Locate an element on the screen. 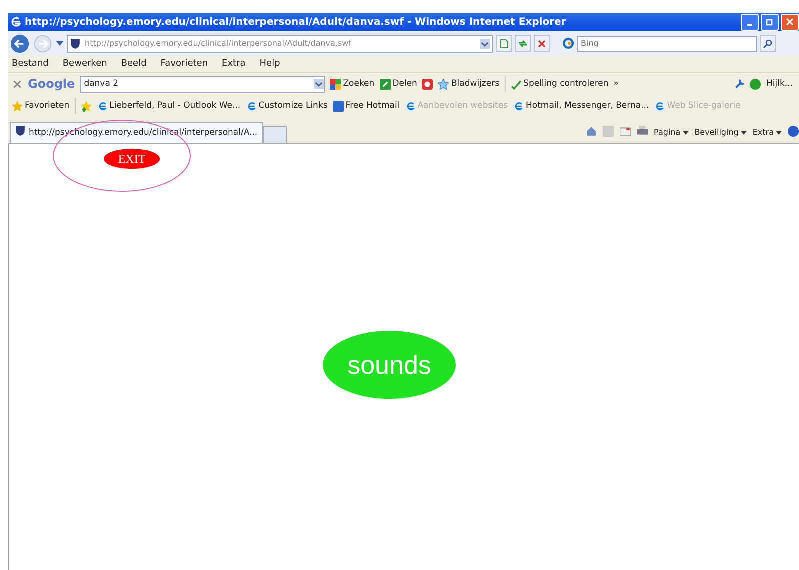 The width and height of the screenshot is (799, 570). command-menu: Extra is located at coordinates (767, 132).